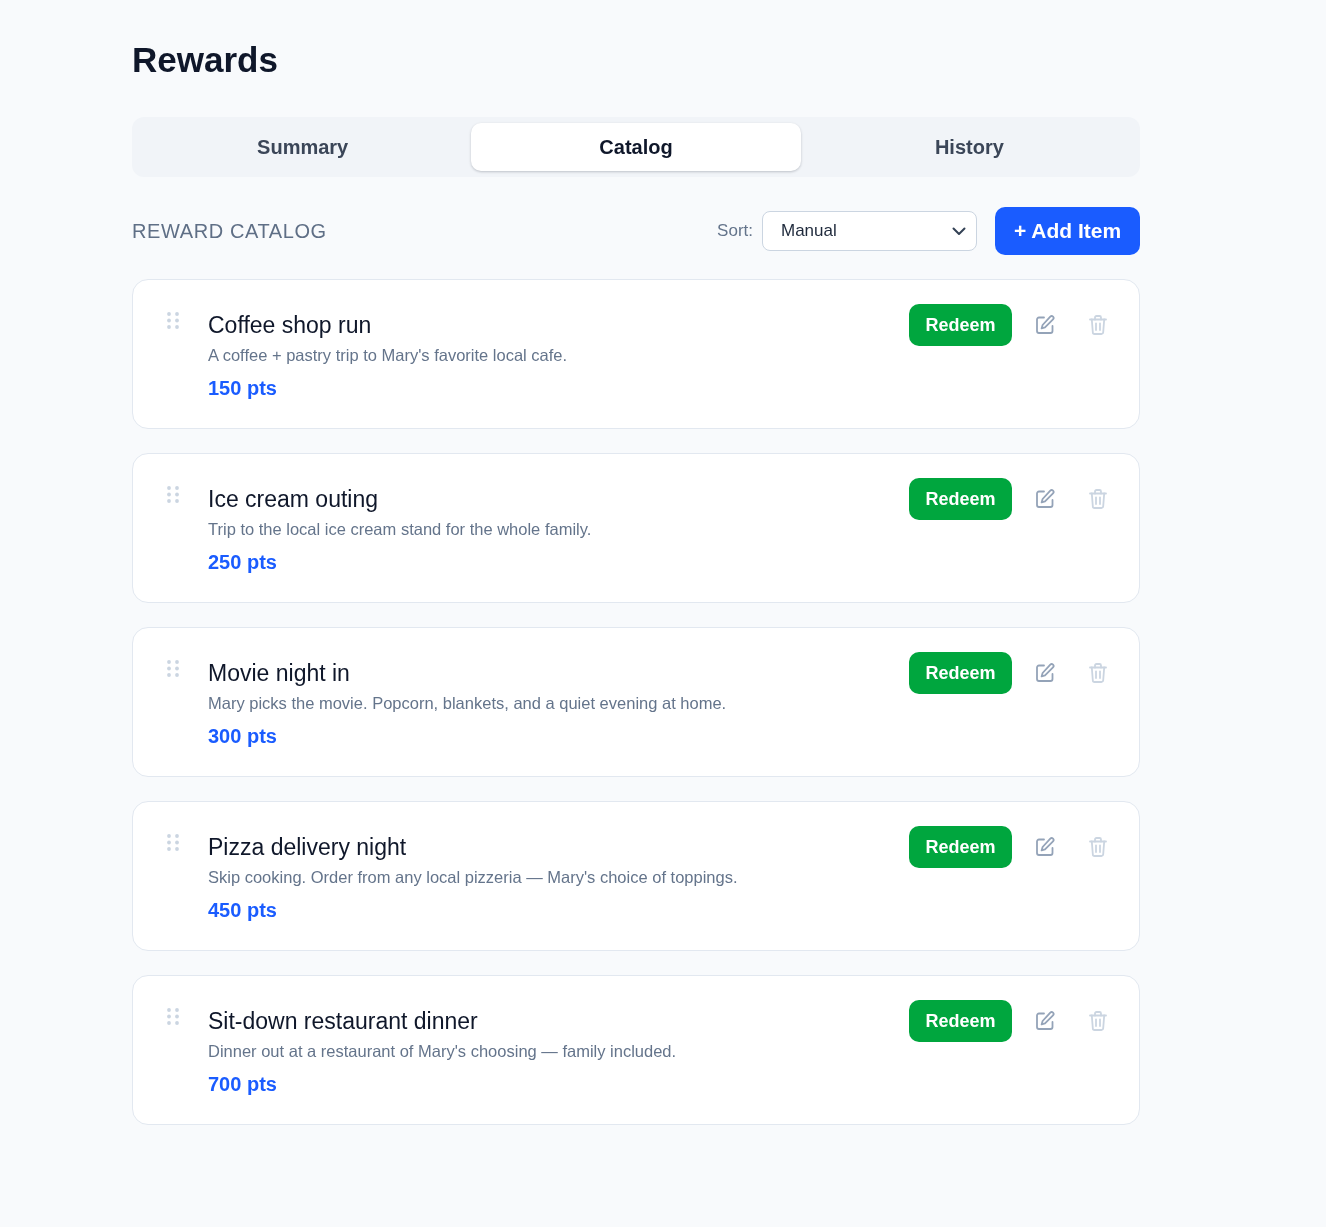  I want to click on chevron-down-icon, so click(959, 231).